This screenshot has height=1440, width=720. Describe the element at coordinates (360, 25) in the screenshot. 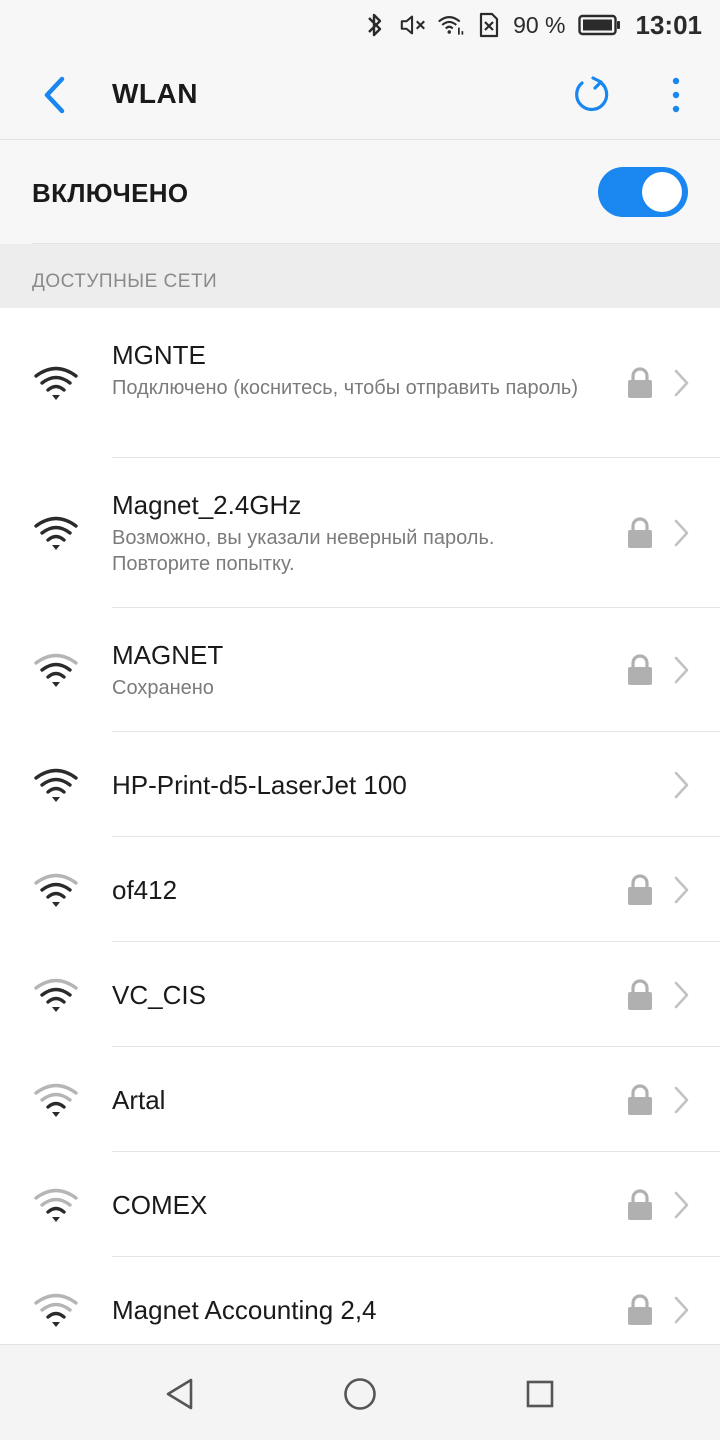

I see `status-bar: 90 % 13:01` at that location.